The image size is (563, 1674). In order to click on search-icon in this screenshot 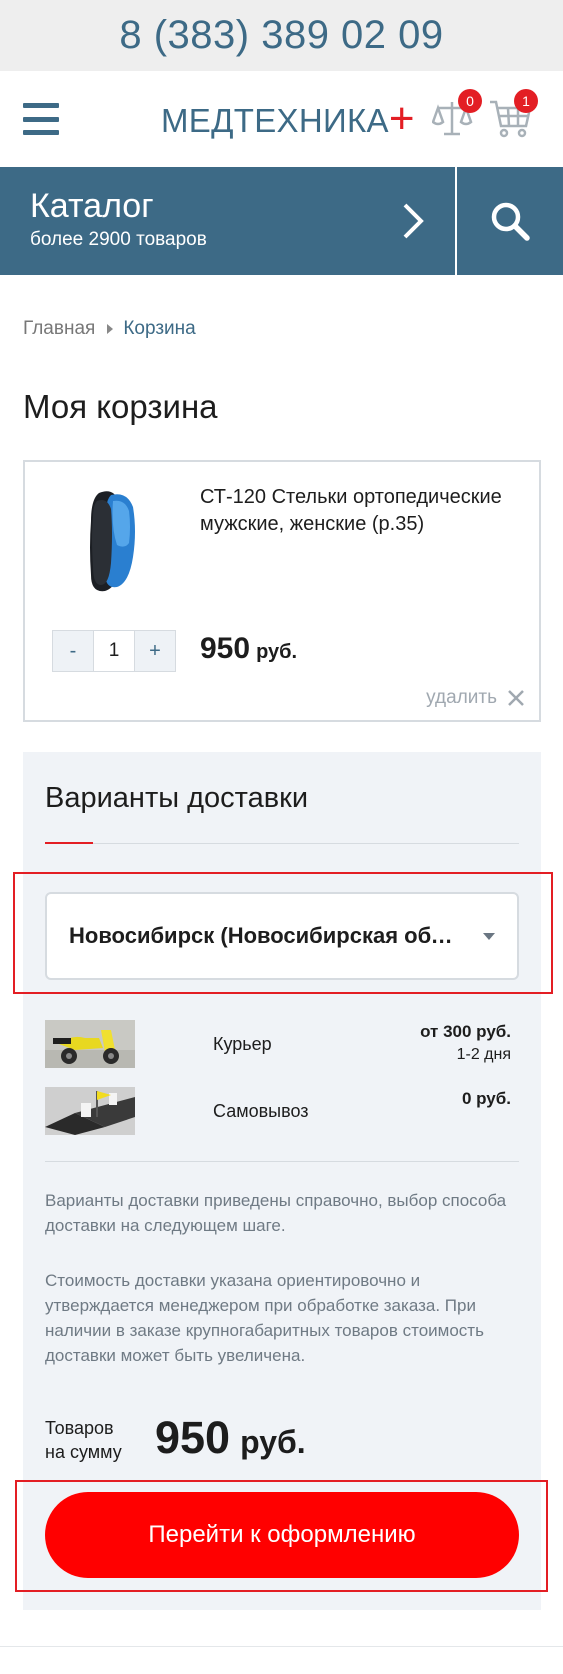, I will do `click(510, 221)`.